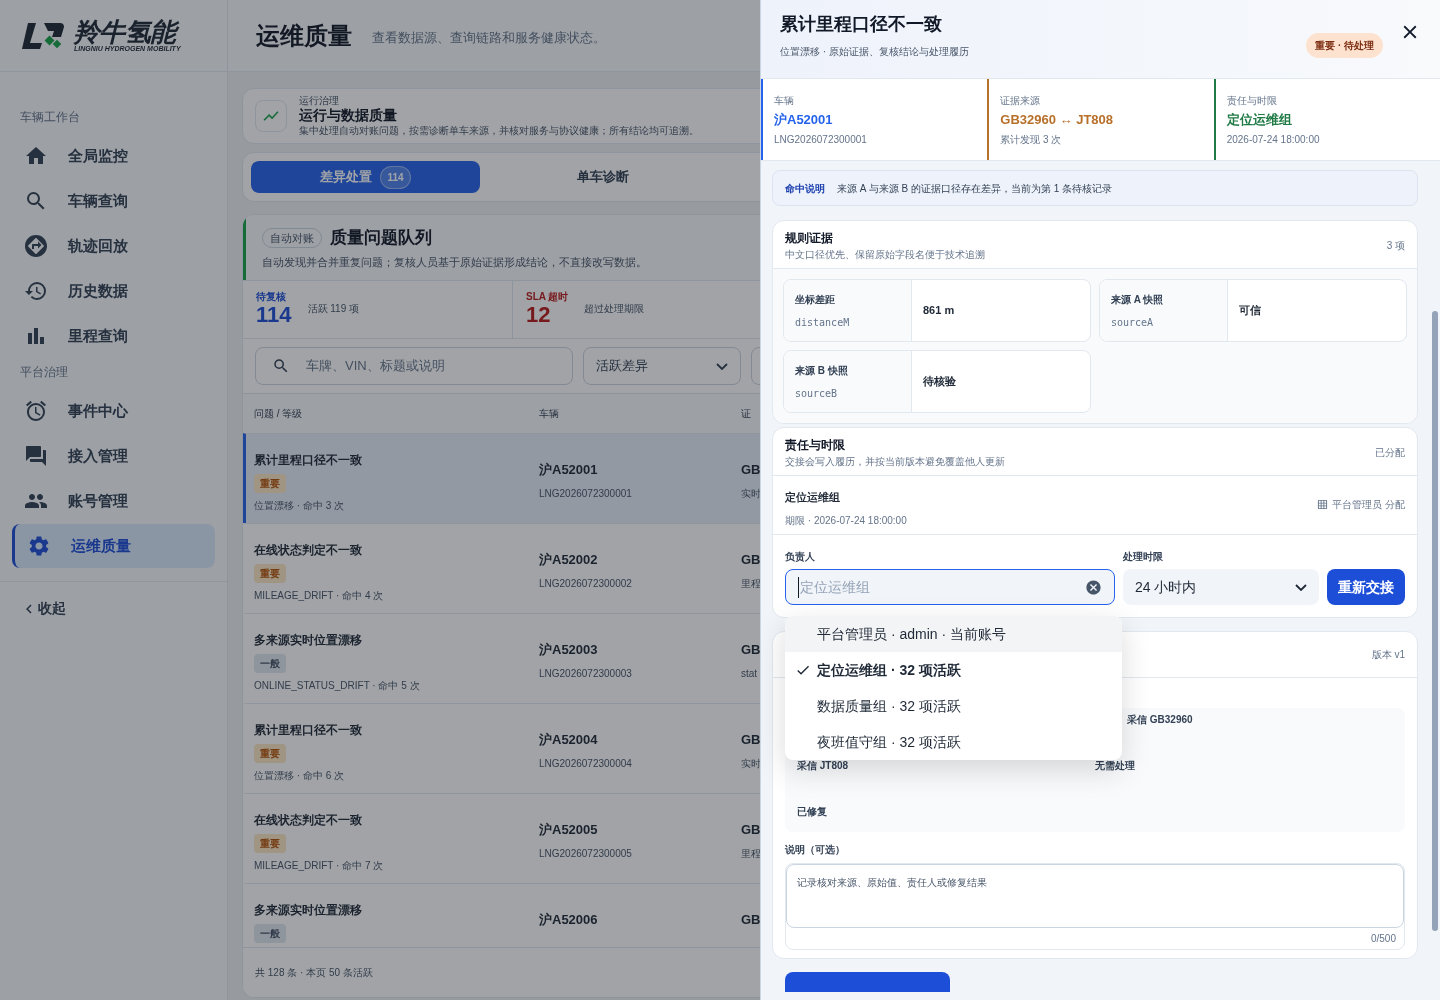 The width and height of the screenshot is (1440, 1000). I want to click on assigned-by: 平台管理员 分配, so click(1368, 505).